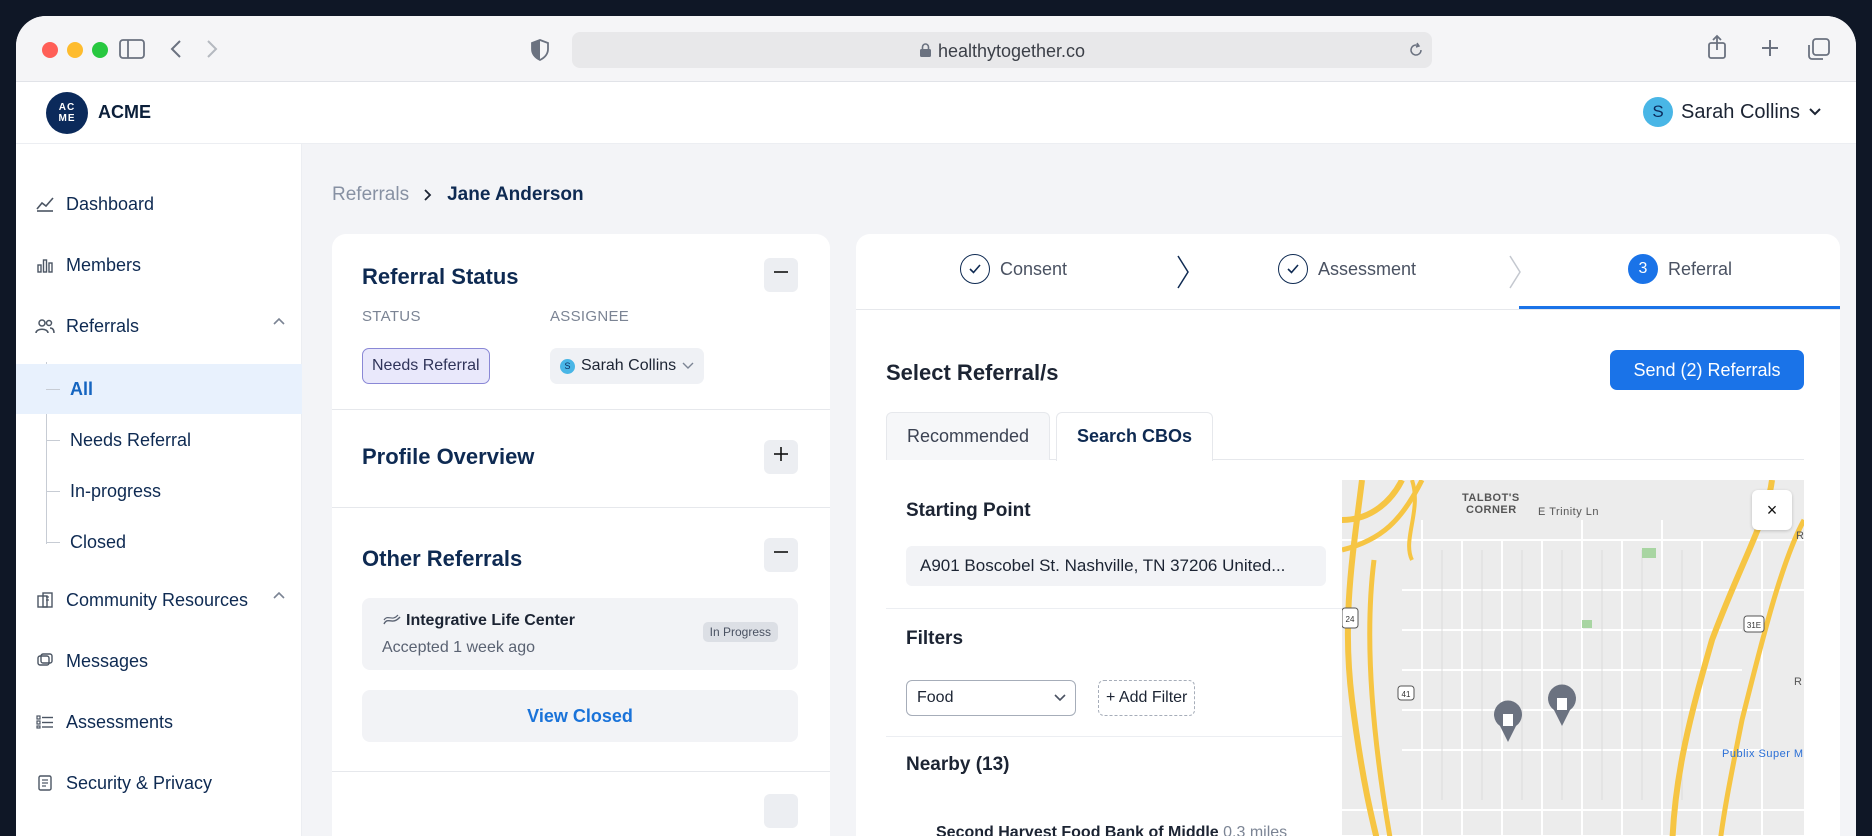 This screenshot has width=1872, height=836. I want to click on section-toggle-button, so click(781, 811).